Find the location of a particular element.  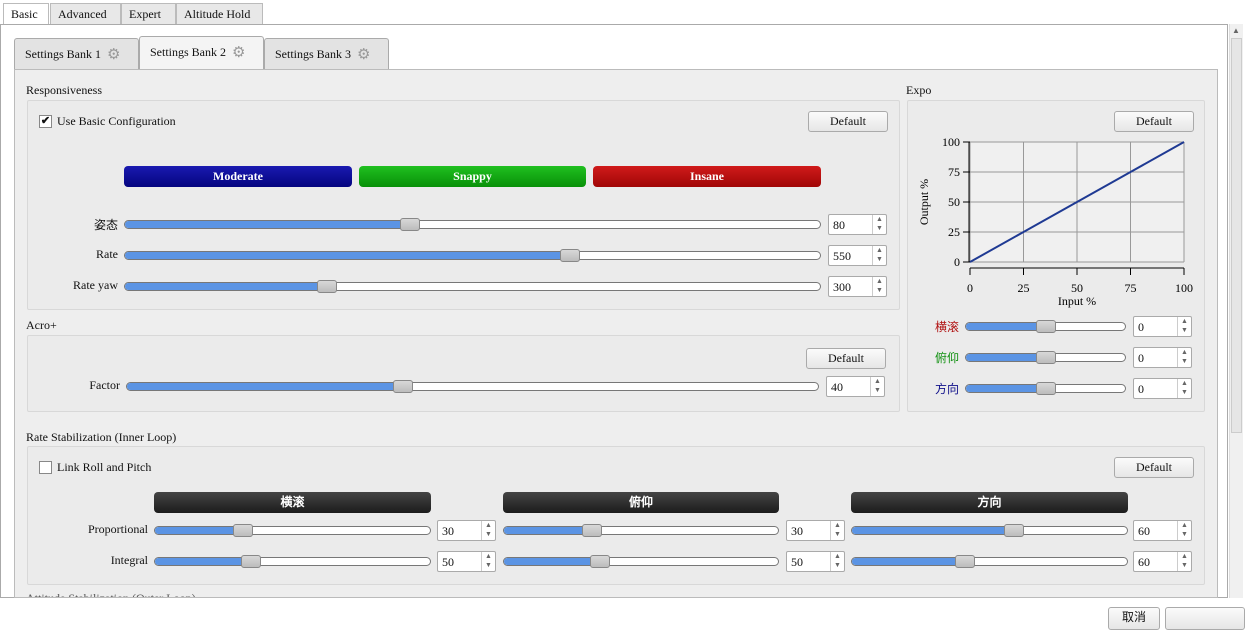

use-basic-checkbox: ✔ is located at coordinates (45, 121).